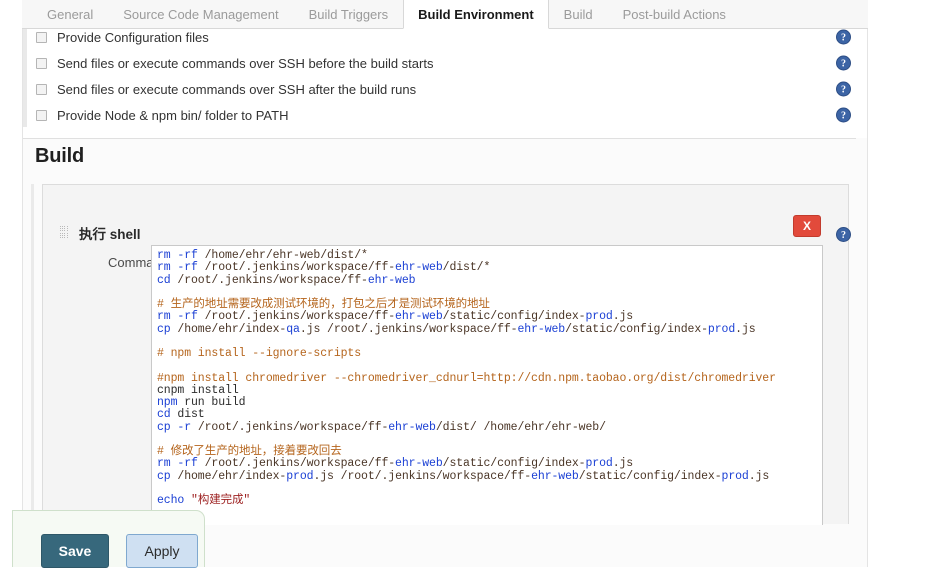  I want to click on floating-save-bar: Save Apply, so click(108, 539).